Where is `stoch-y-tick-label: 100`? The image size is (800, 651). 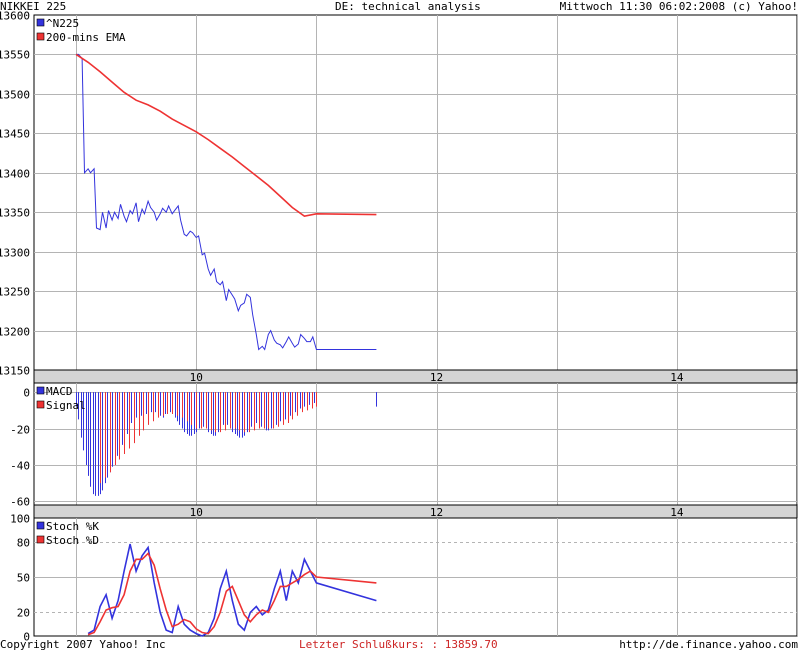
stoch-y-tick-label: 100 is located at coordinates (20, 519).